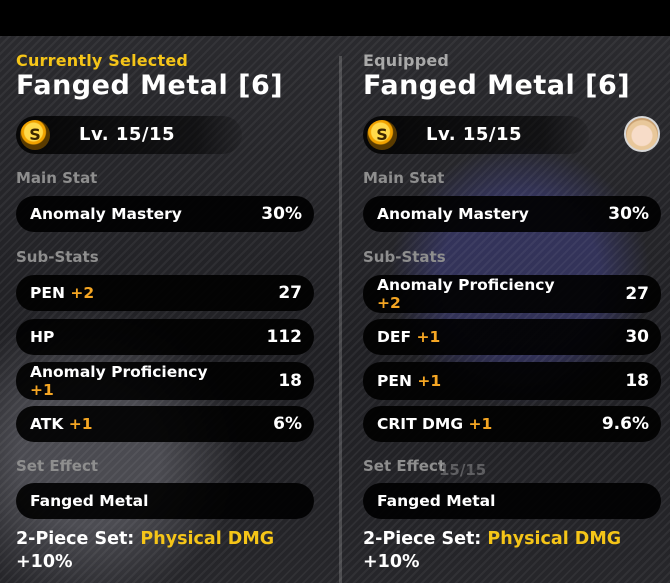 This screenshot has height=583, width=670. I want to click on sub-stat-row: CRIT DMG +1 9.6%, so click(512, 424).